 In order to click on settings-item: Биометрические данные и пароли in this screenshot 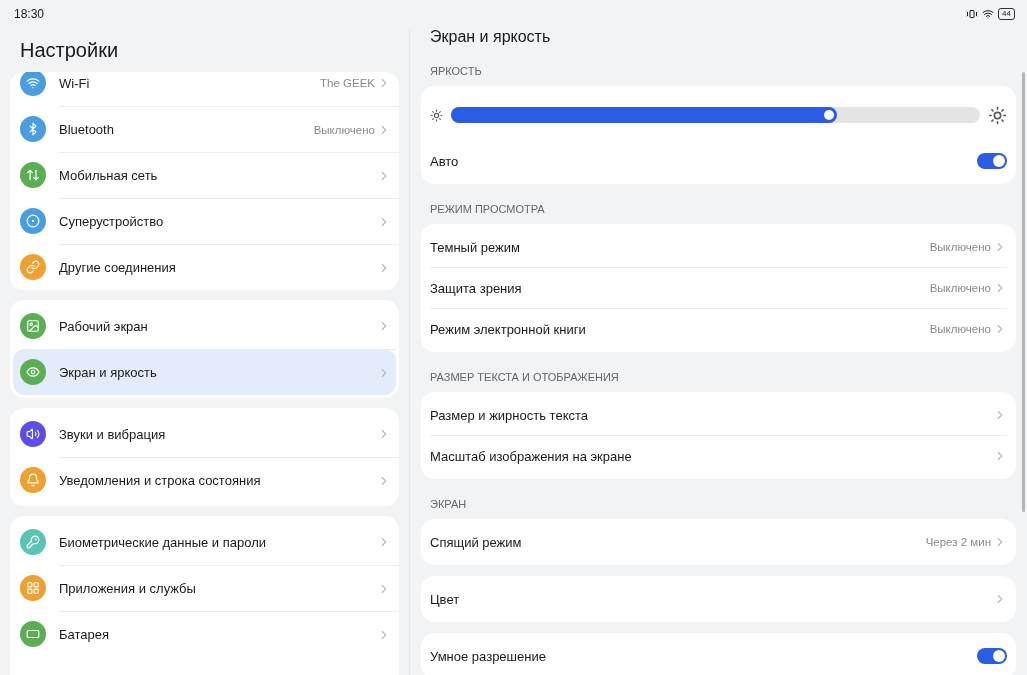, I will do `click(204, 542)`.